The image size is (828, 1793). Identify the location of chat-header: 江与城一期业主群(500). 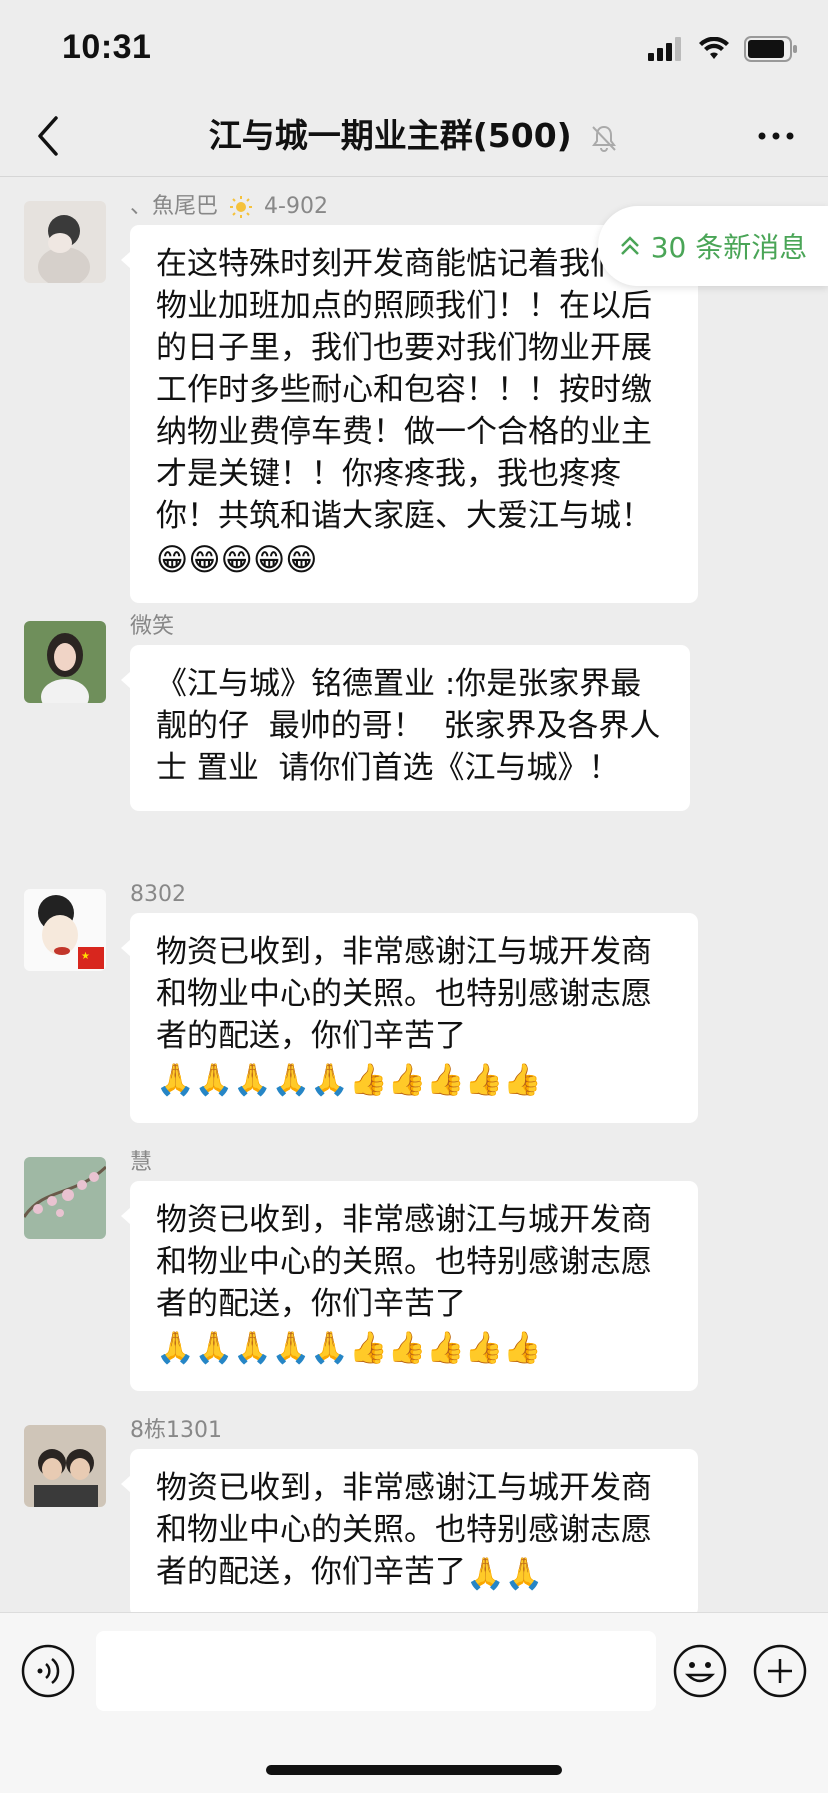
(414, 138).